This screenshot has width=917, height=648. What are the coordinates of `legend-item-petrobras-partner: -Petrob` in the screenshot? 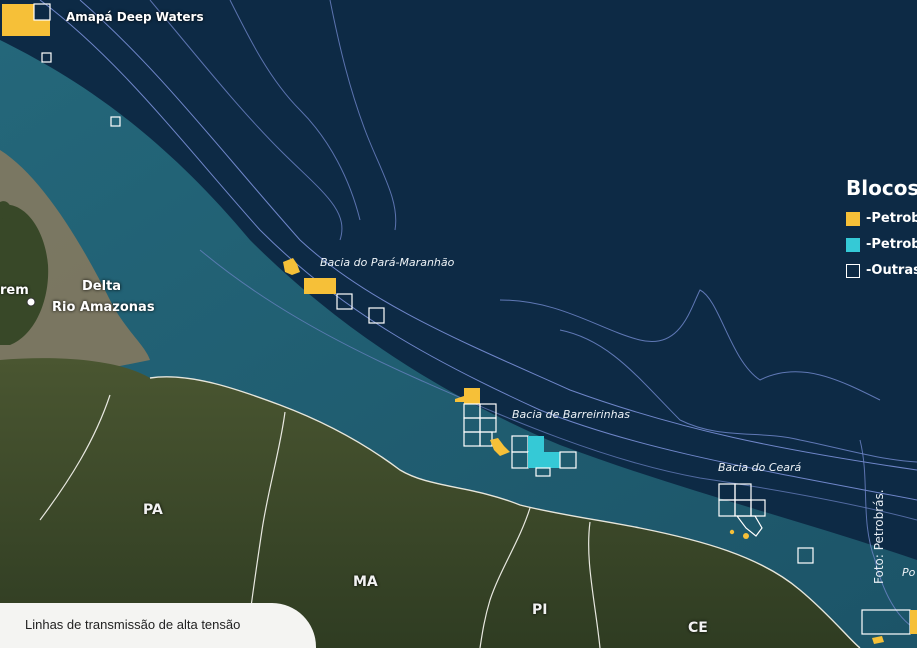 It's located at (881, 244).